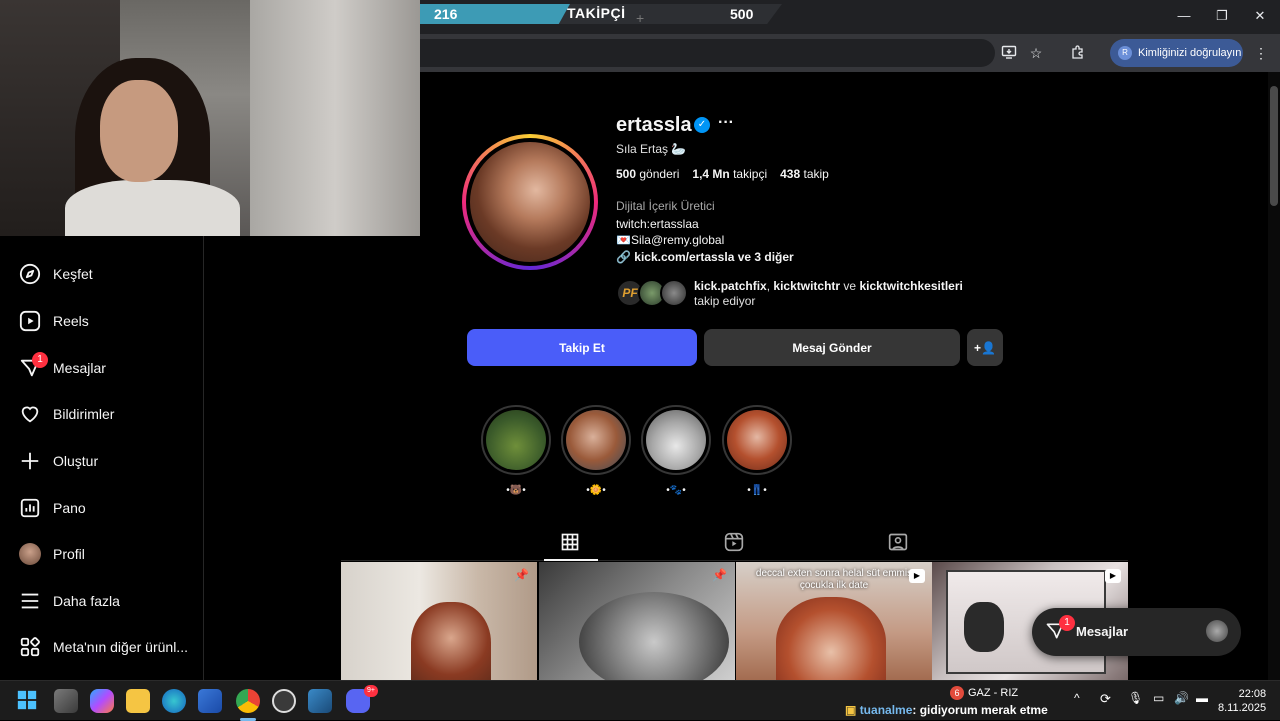  I want to click on chat-overlay: ▣ tuanalme: gidiyorum merak etme, so click(946, 710).